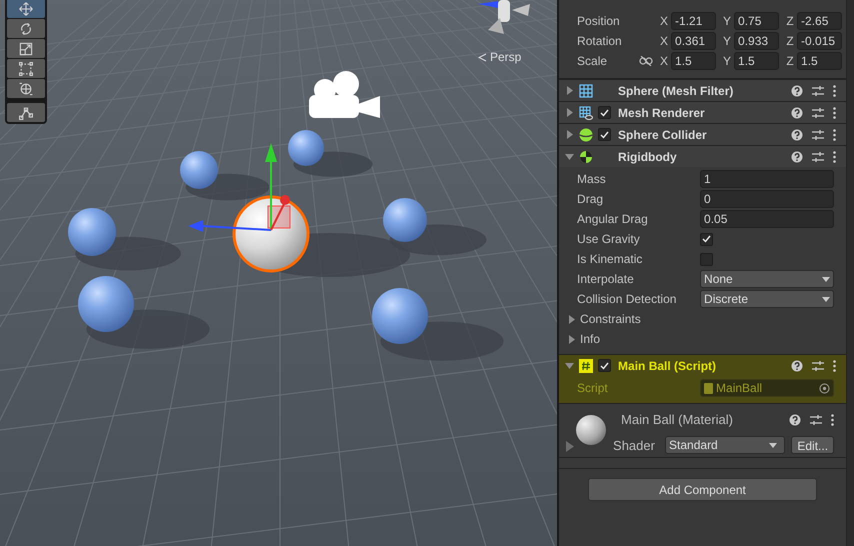 Image resolution: width=854 pixels, height=546 pixels. Describe the element at coordinates (634, 445) in the screenshot. I see `shader-label: Shader` at that location.